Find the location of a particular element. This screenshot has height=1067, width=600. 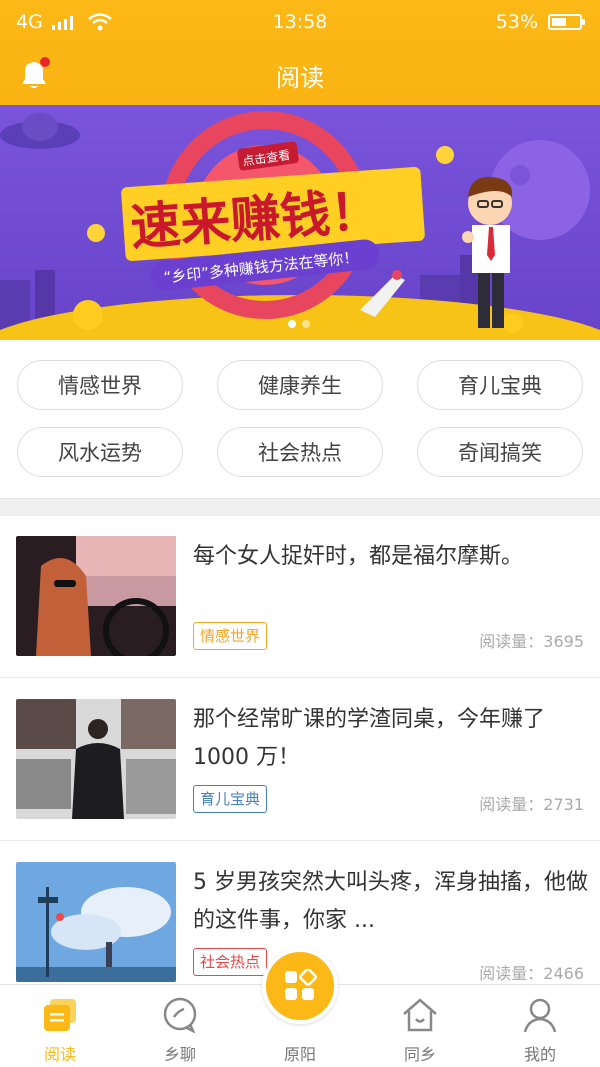

nav-item-me: 我的 is located at coordinates (540, 1026).